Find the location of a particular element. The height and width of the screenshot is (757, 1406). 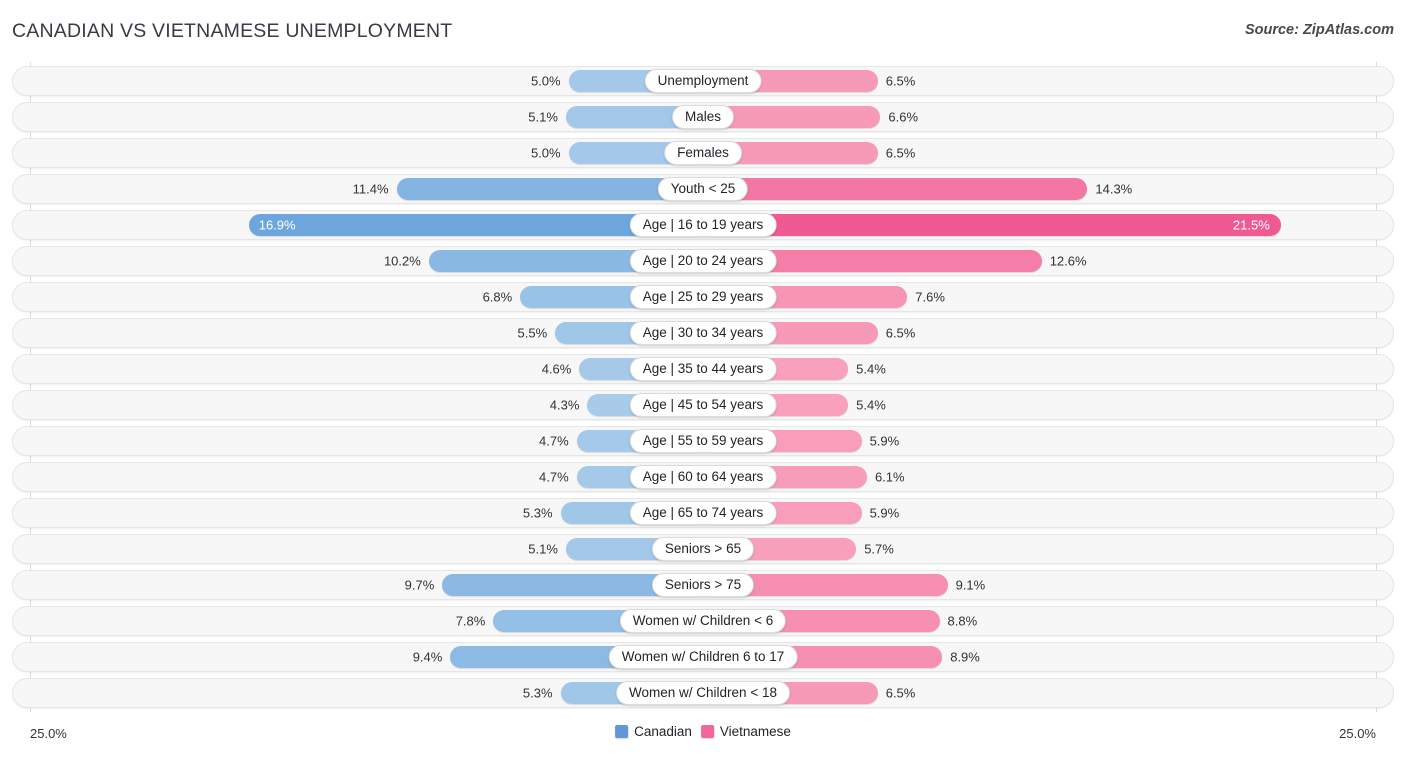

value-label-canadian: 9.4% is located at coordinates (427, 657).